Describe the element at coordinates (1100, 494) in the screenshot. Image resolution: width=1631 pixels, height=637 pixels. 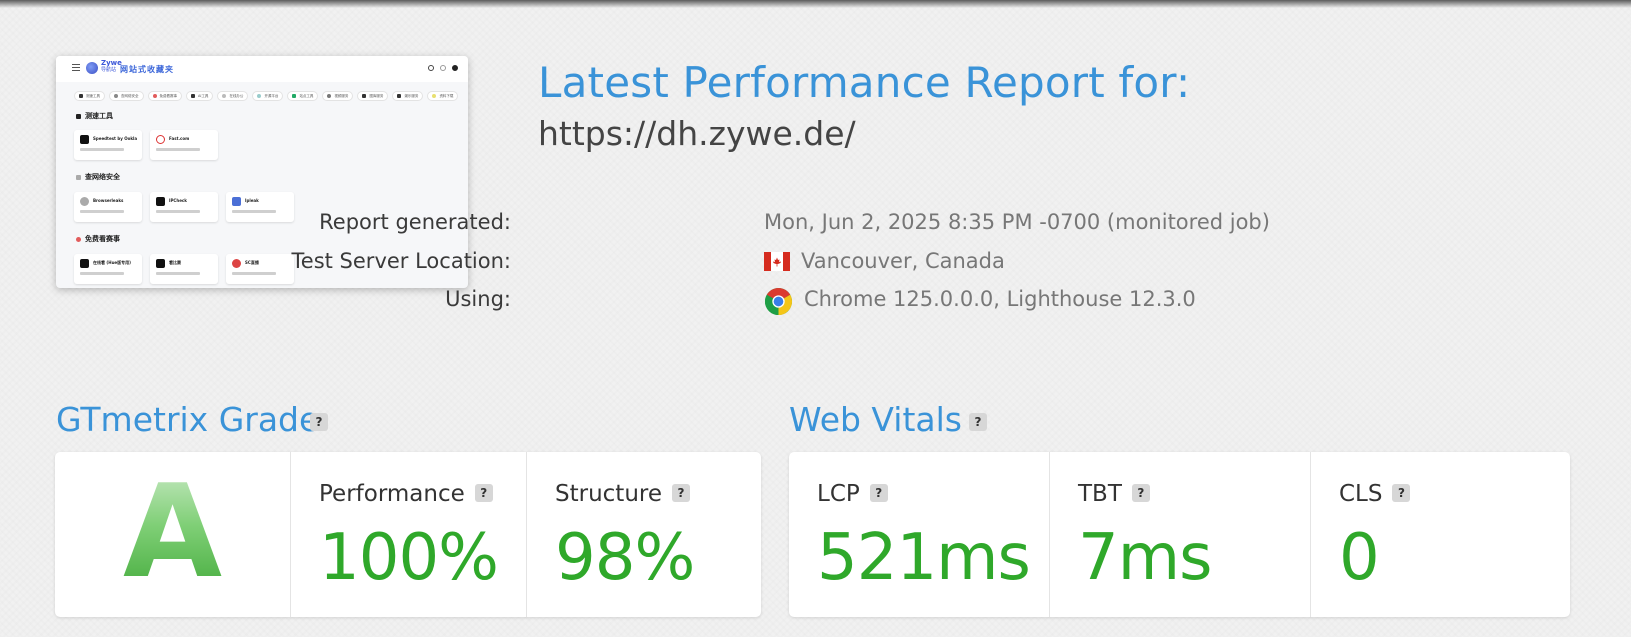
I see `tbt-label: TBT` at that location.